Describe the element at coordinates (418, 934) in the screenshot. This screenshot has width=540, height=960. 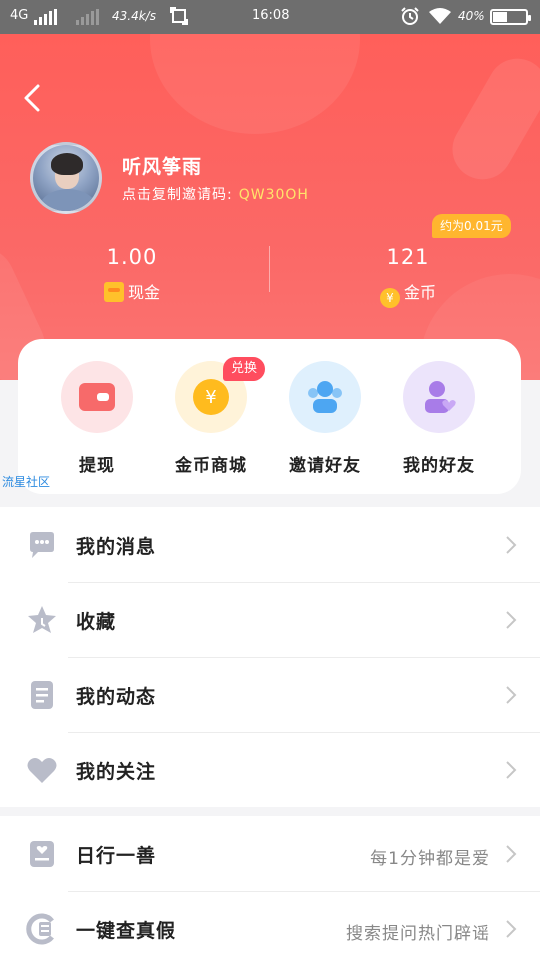
I see `menu-subtitle: 搜索提问热门辟谣` at that location.